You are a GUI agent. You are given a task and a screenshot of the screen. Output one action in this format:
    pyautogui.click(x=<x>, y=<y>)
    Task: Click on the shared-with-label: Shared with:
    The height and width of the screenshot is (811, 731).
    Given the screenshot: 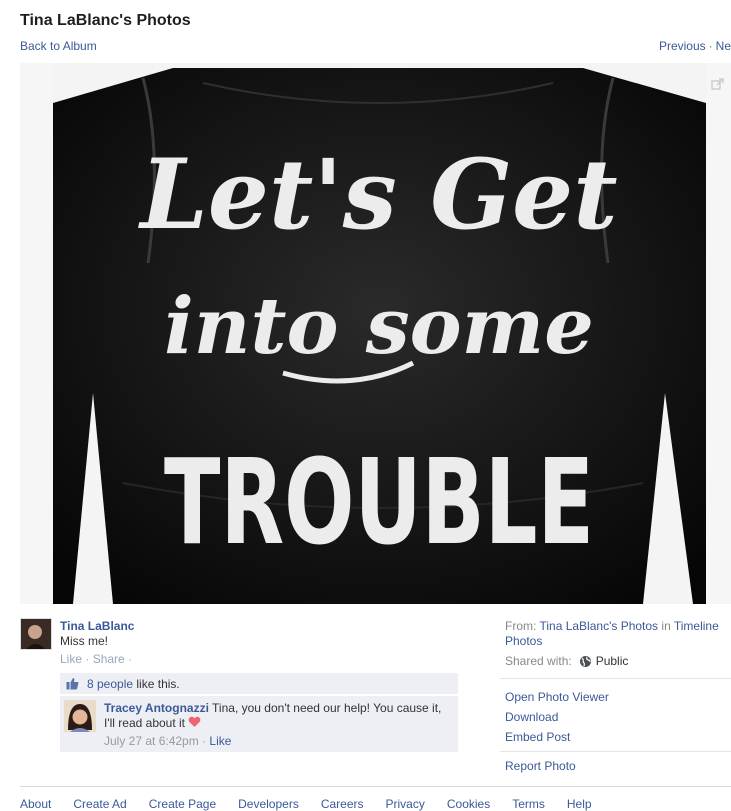 What is the action you would take?
    pyautogui.click(x=538, y=661)
    